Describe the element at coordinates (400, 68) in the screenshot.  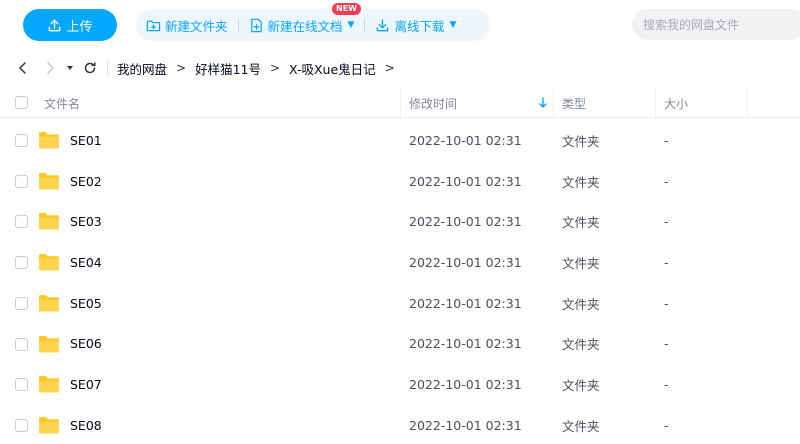
I see `navigation-bar: 我的网盘 > 好样猫11号 > X-吸Xue鬼日记 >` at that location.